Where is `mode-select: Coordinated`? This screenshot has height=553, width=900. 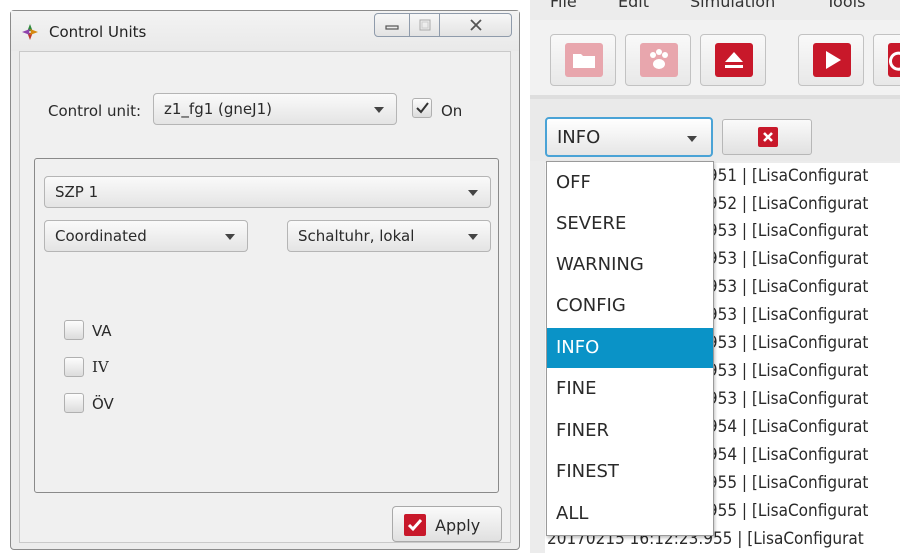 mode-select: Coordinated is located at coordinates (146, 236).